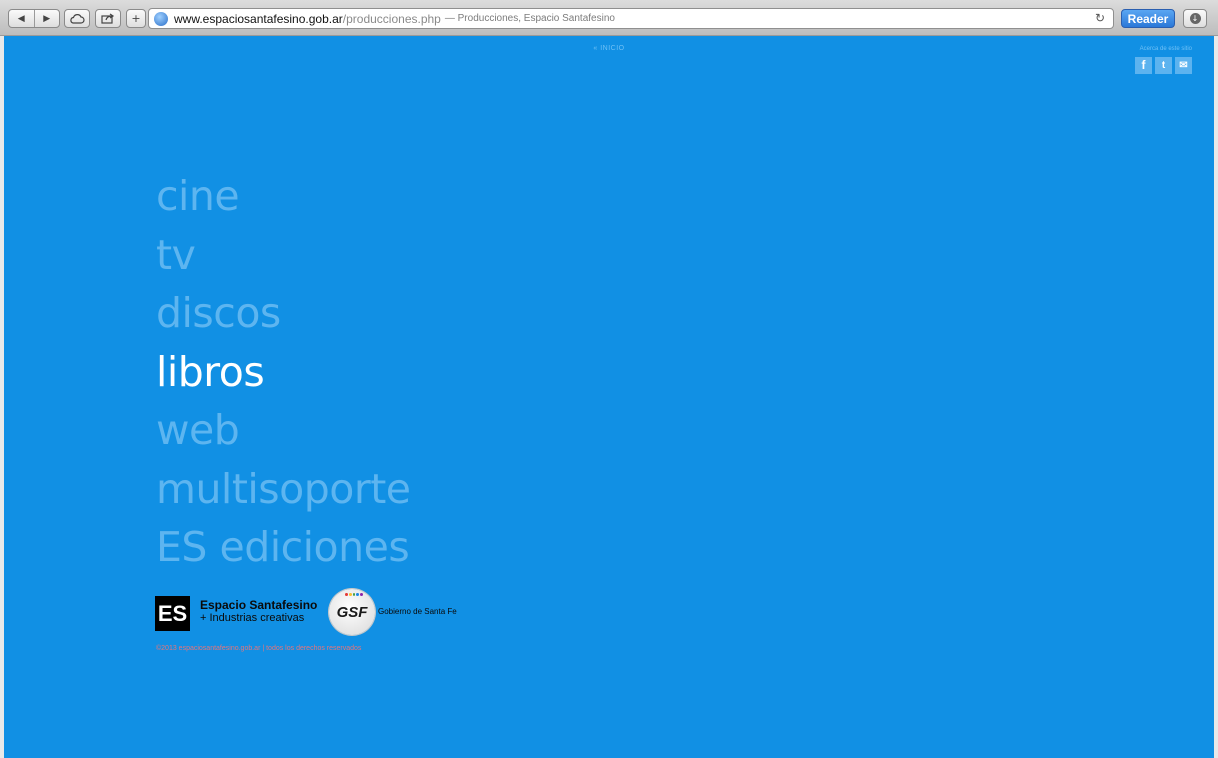 The height and width of the screenshot is (758, 1218). I want to click on es-tagline: + Industrias creativas, so click(252, 618).